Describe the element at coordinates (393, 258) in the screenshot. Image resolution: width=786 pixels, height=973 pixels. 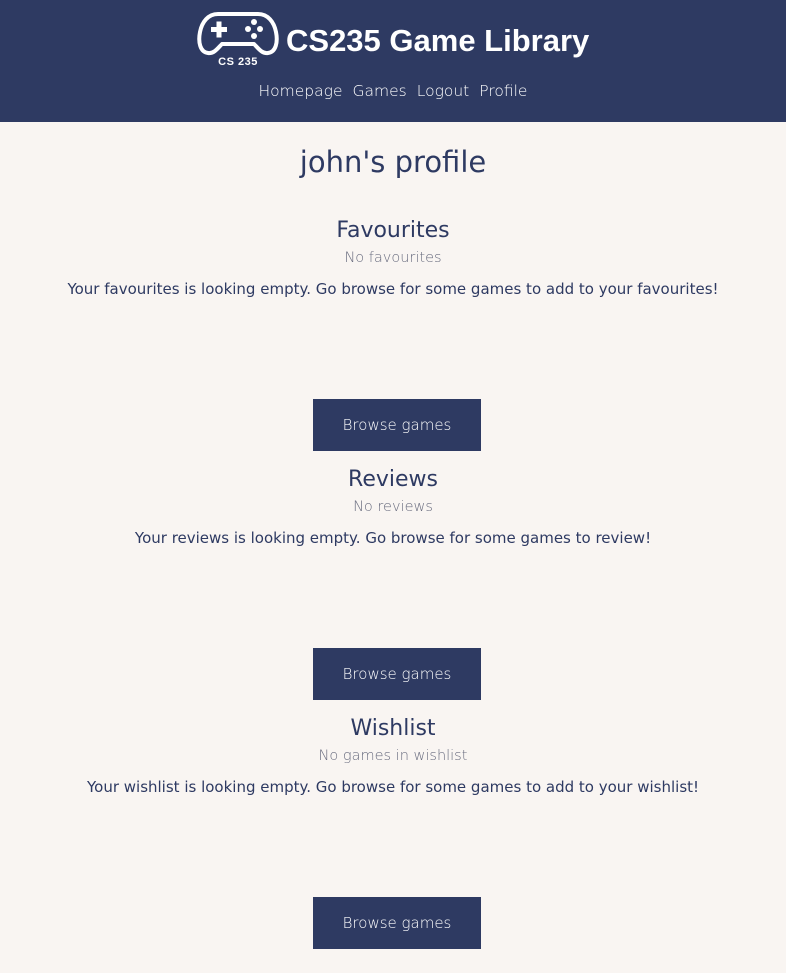
I see `favourites-empty-text: No favourites` at that location.